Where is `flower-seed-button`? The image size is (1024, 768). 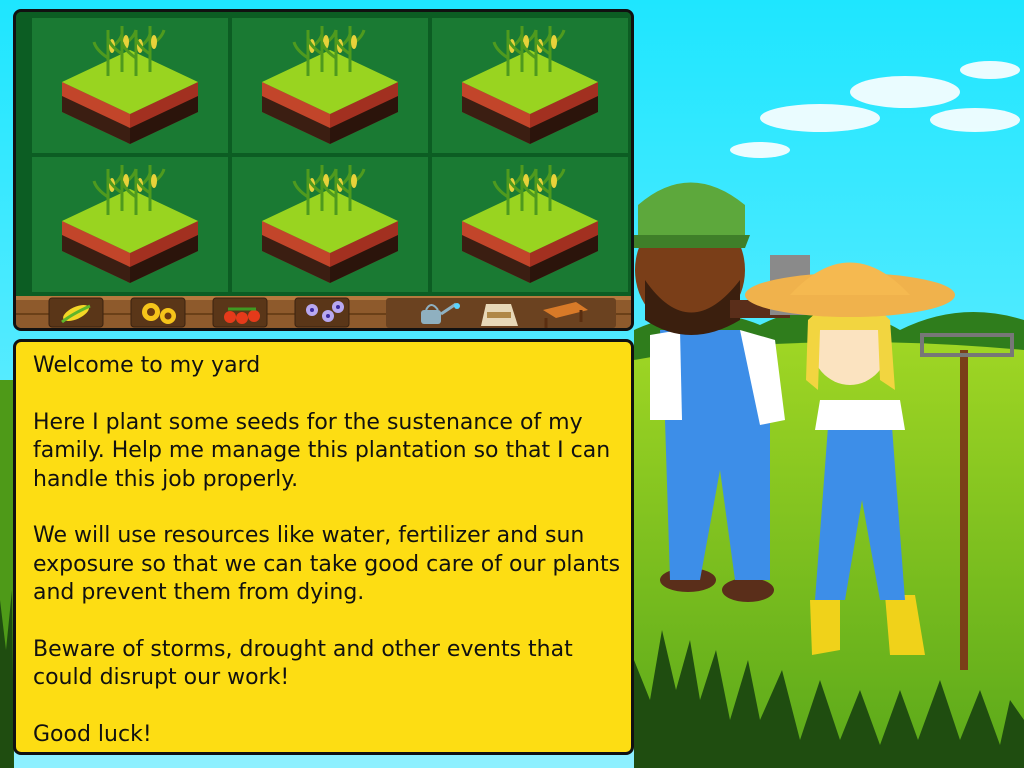 flower-seed-button is located at coordinates (322, 312).